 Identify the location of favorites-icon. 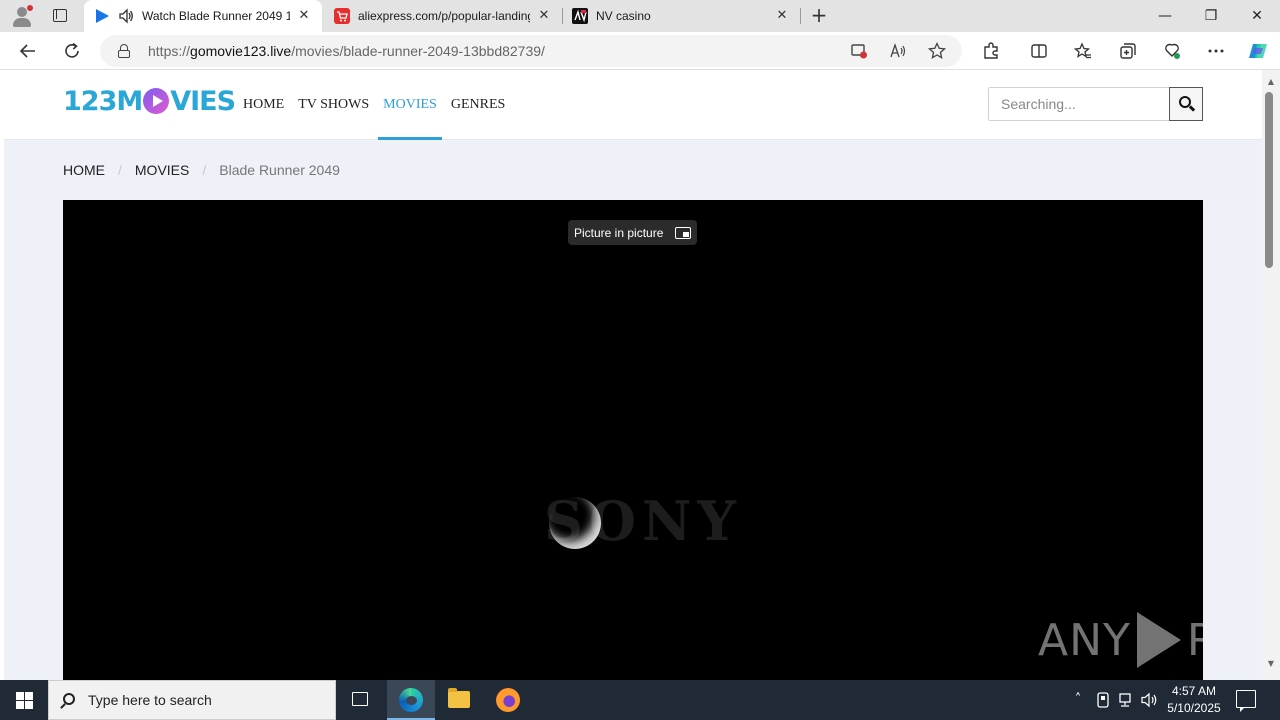
(1083, 51).